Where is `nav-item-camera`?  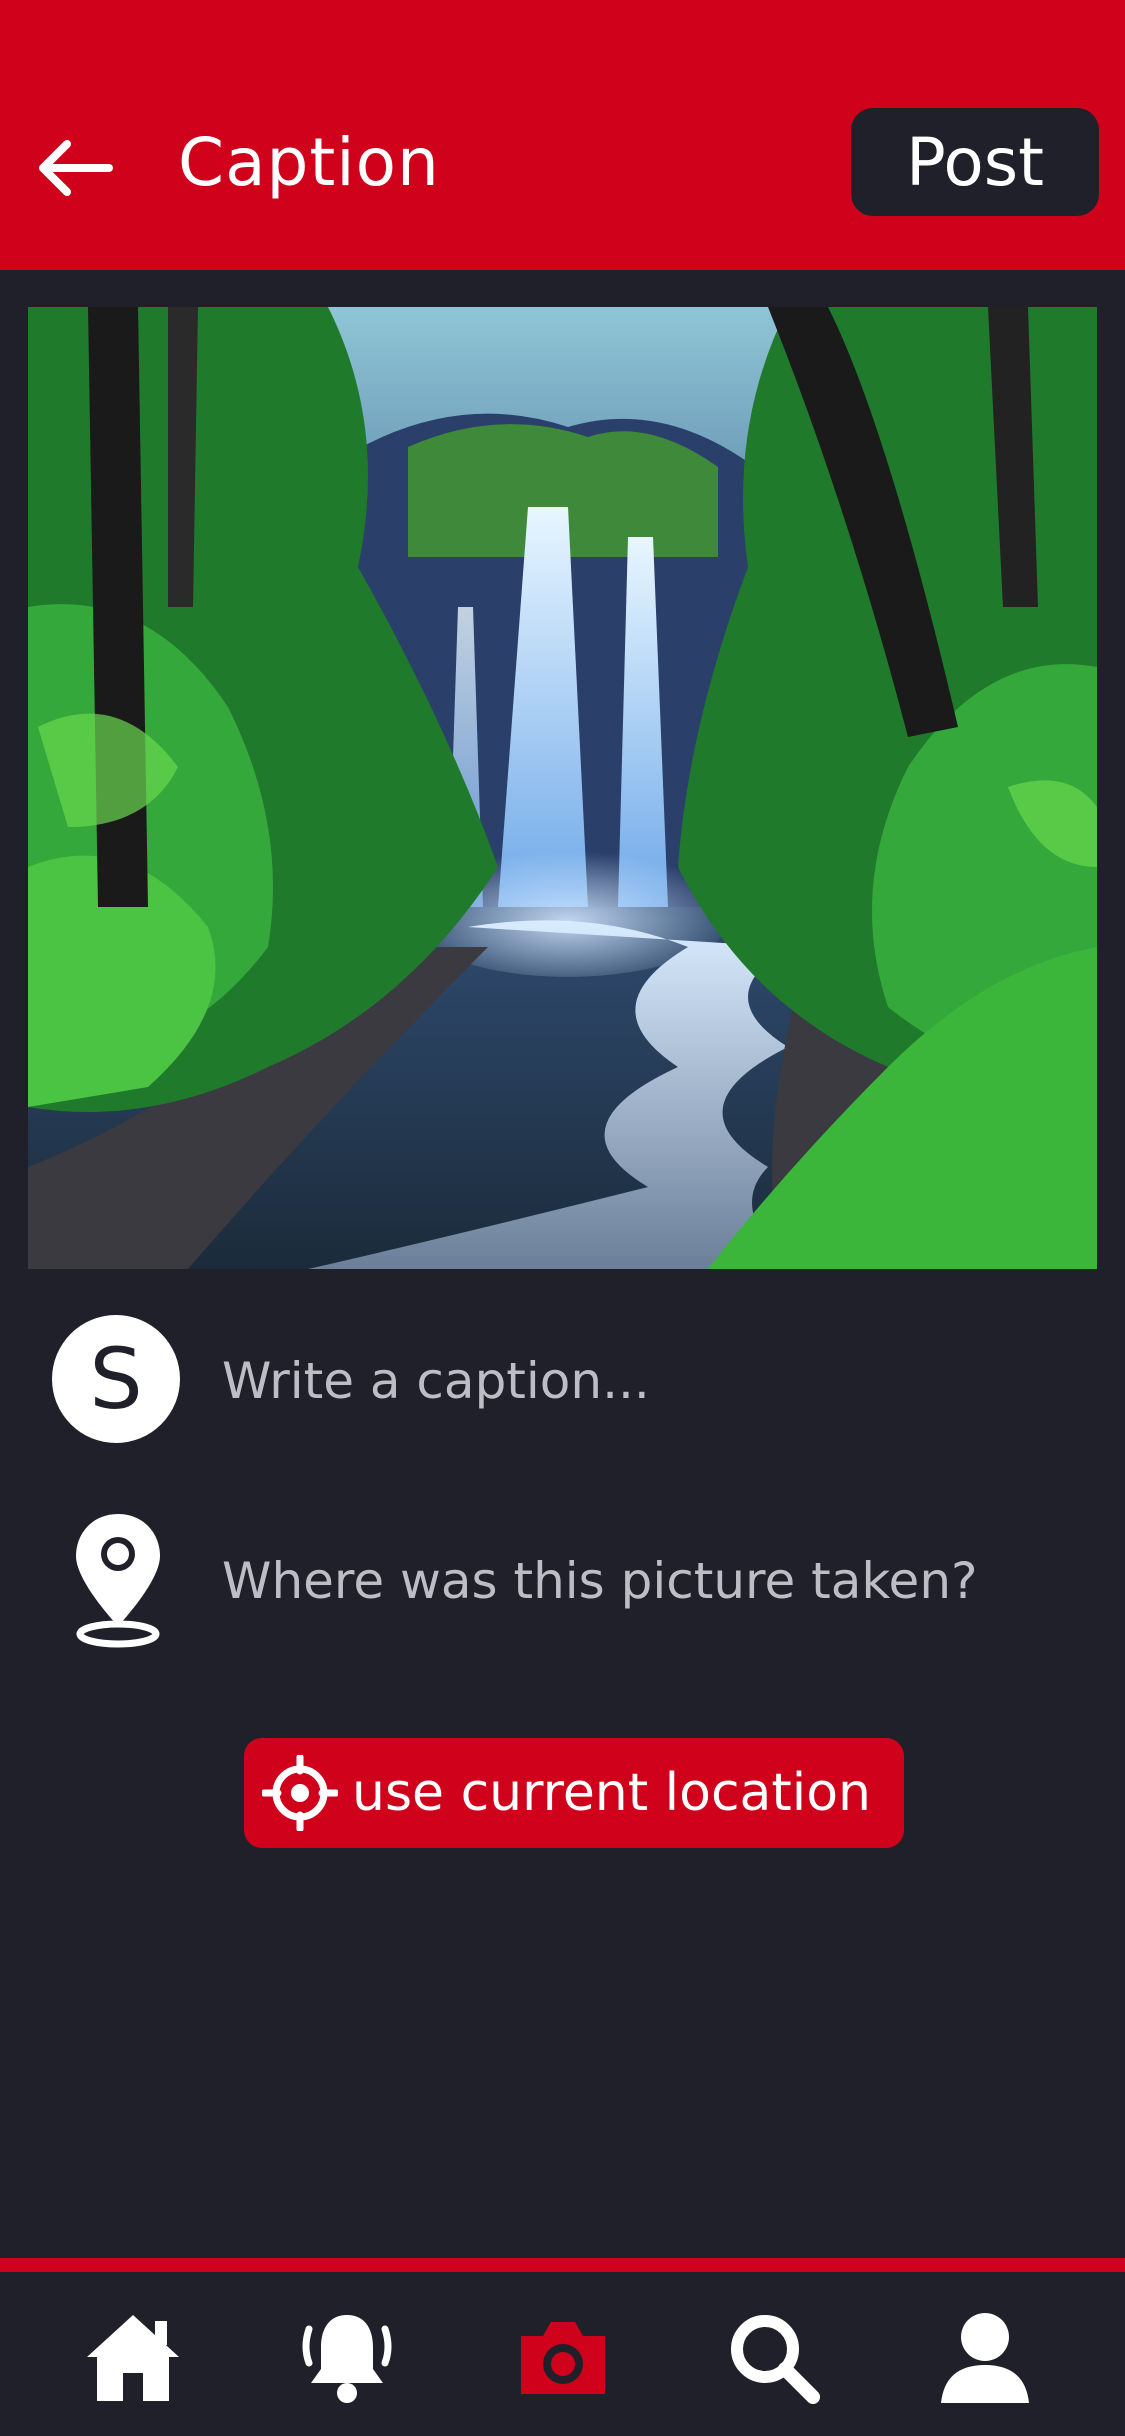 nav-item-camera is located at coordinates (563, 2357).